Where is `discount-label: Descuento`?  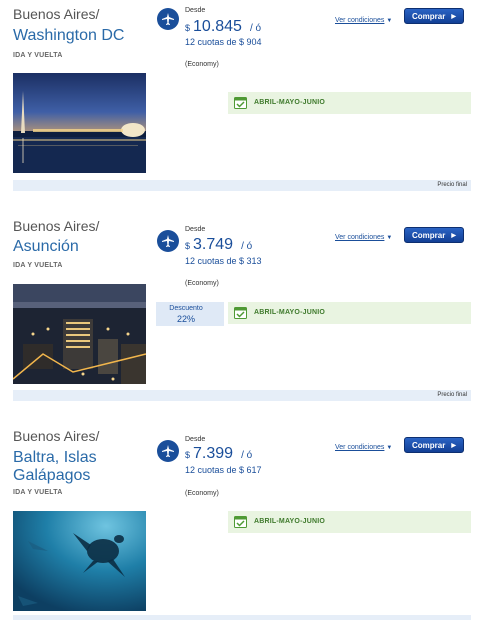 discount-label: Descuento is located at coordinates (186, 308).